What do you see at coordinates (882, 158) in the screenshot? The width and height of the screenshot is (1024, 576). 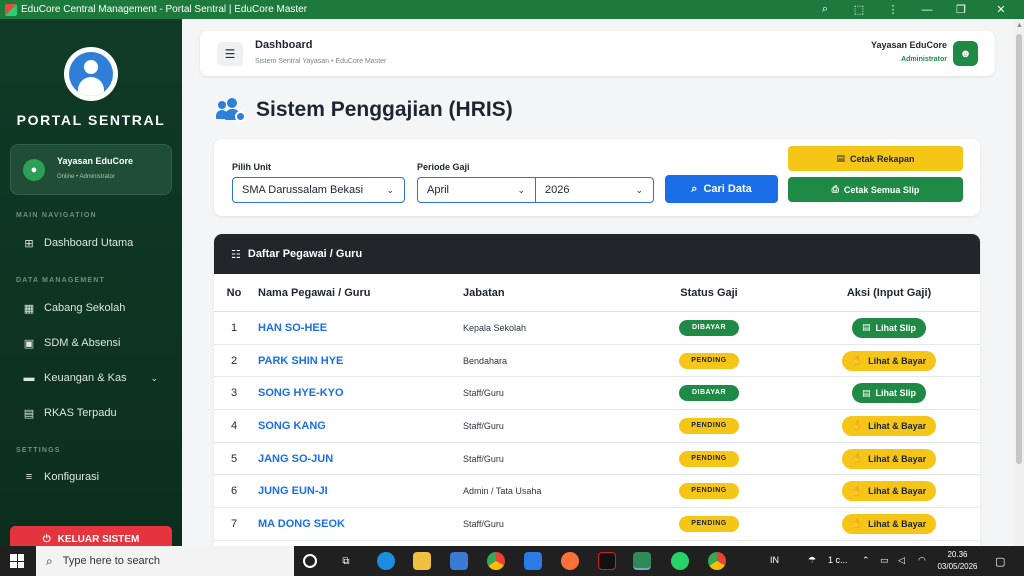 I see `print-recap-label: Cetak Rekapan` at bounding box center [882, 158].